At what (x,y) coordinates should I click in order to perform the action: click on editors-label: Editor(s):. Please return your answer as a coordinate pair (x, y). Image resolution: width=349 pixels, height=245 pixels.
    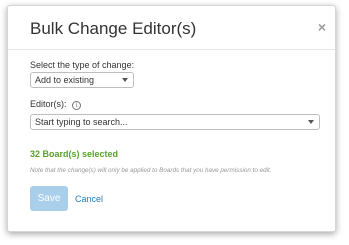
    Looking at the image, I should click on (48, 104).